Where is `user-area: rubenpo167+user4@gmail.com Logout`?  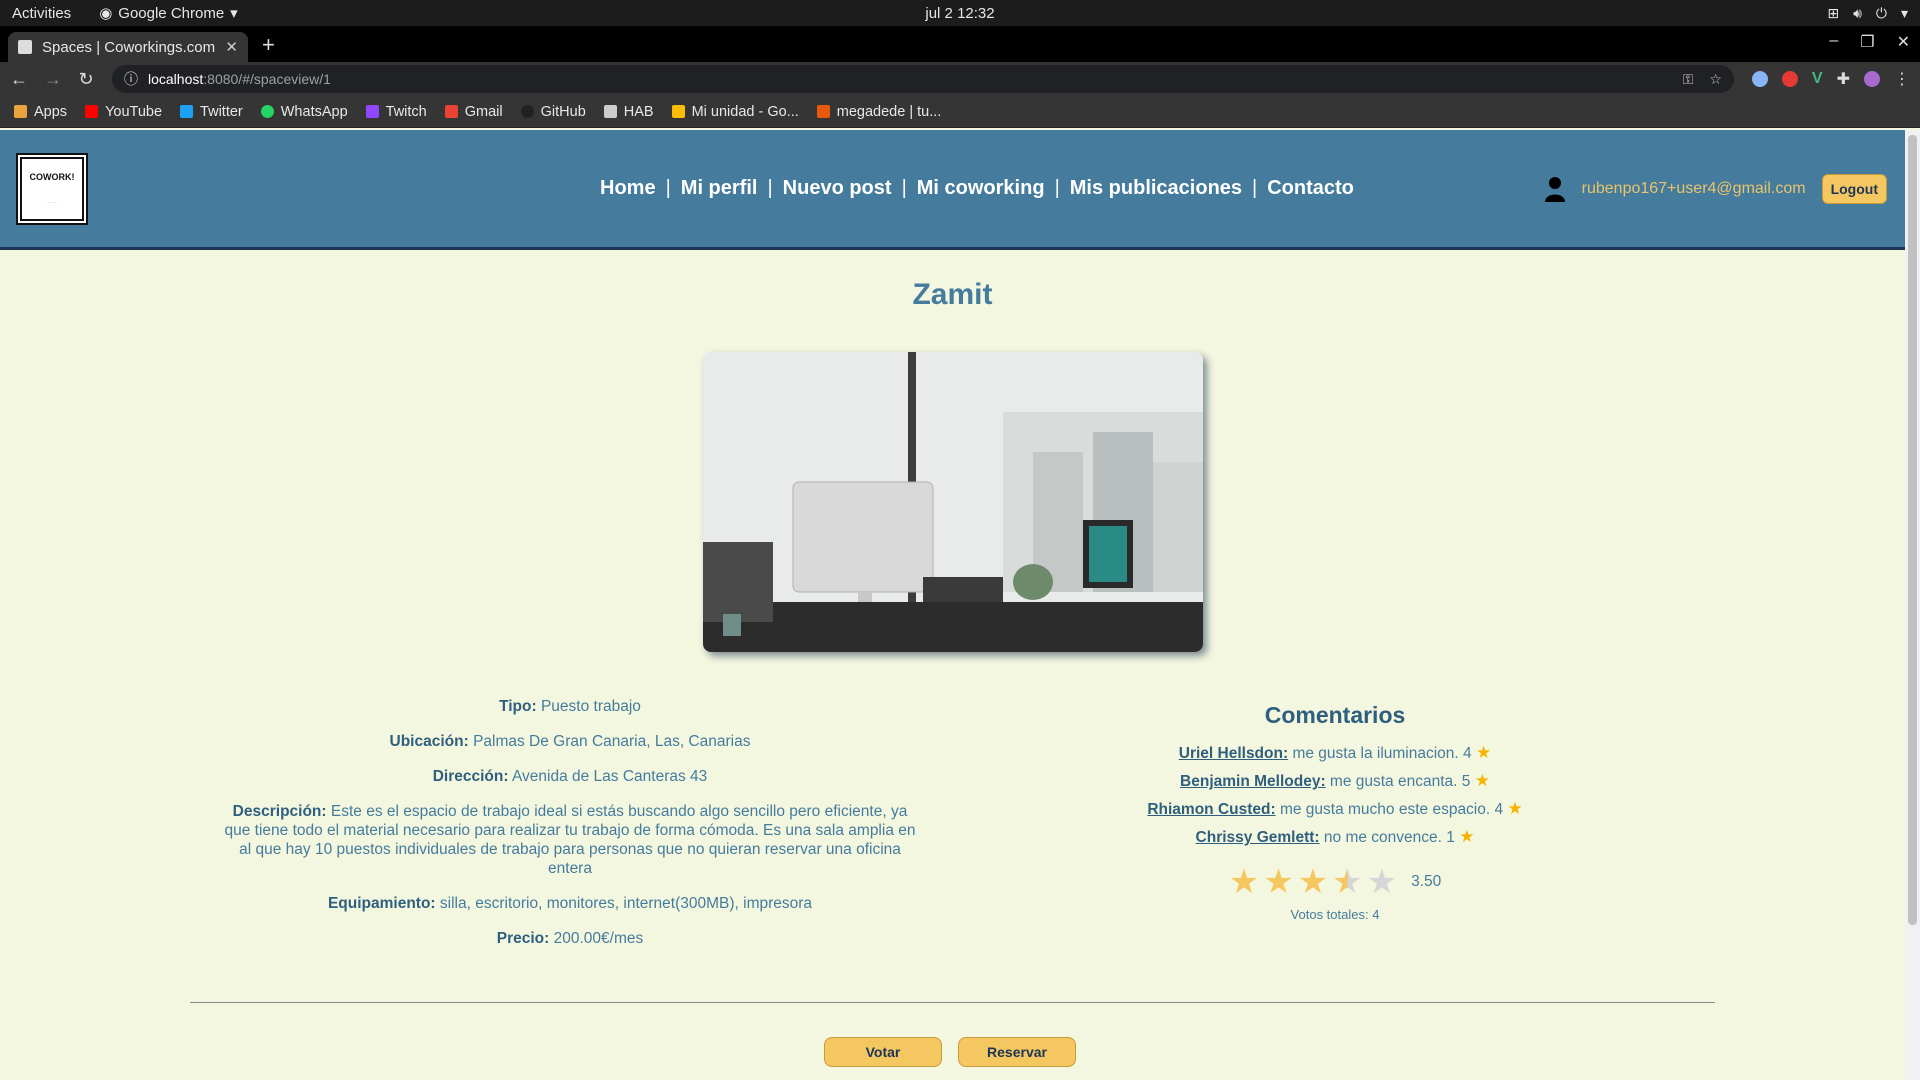
user-area: rubenpo167+user4@gmail.com Logout is located at coordinates (1715, 188).